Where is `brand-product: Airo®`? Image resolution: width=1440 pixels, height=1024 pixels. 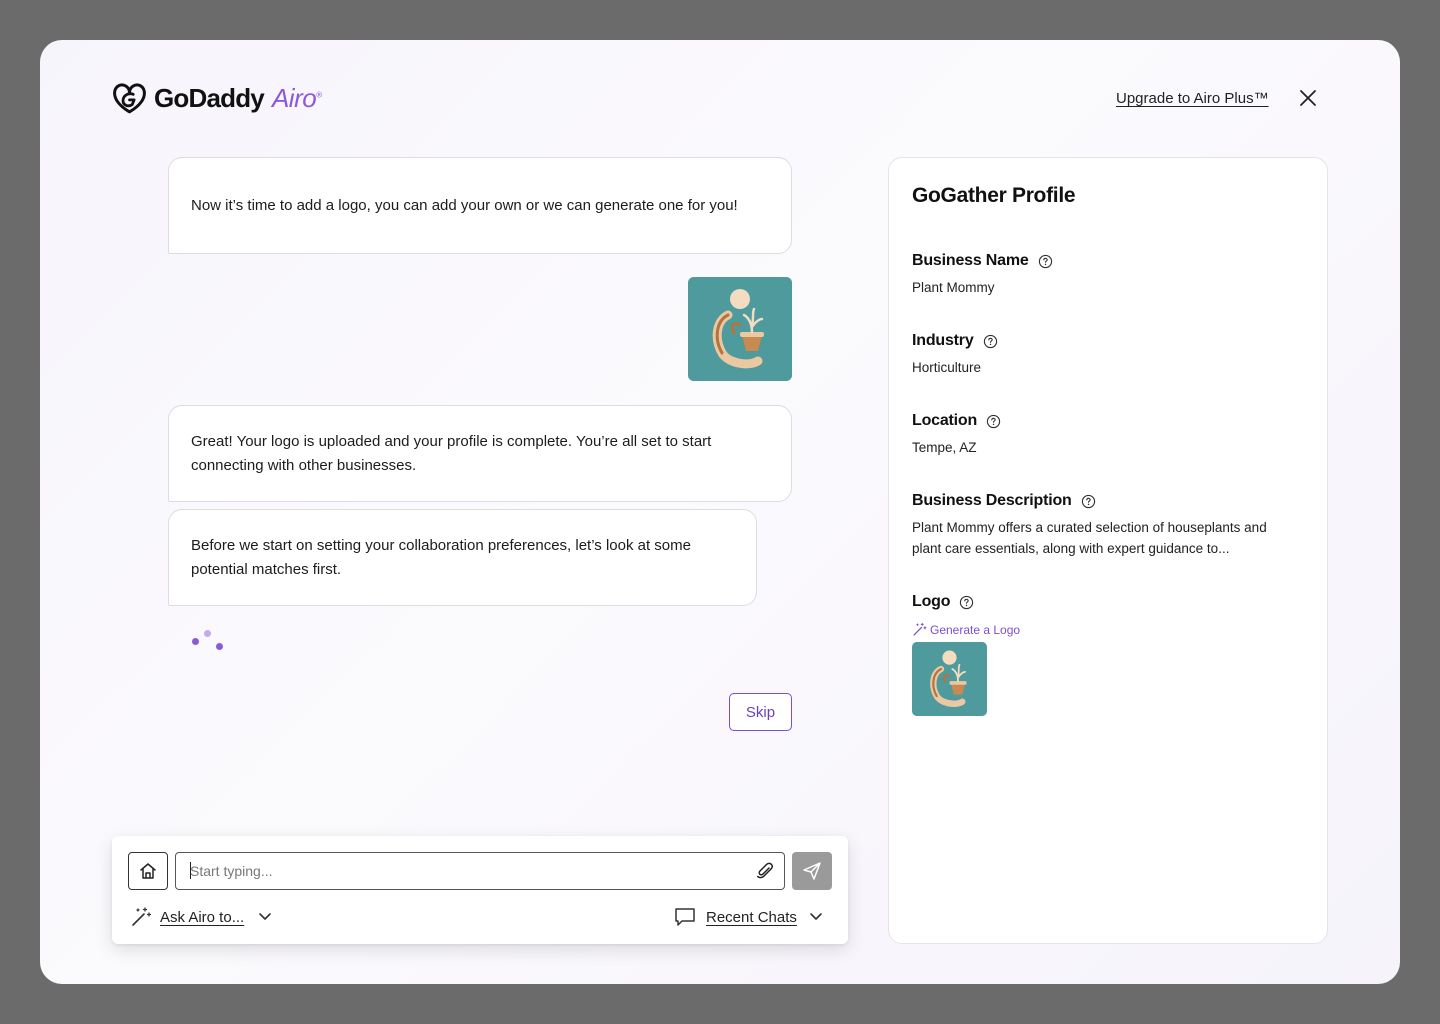 brand-product: Airo® is located at coordinates (296, 97).